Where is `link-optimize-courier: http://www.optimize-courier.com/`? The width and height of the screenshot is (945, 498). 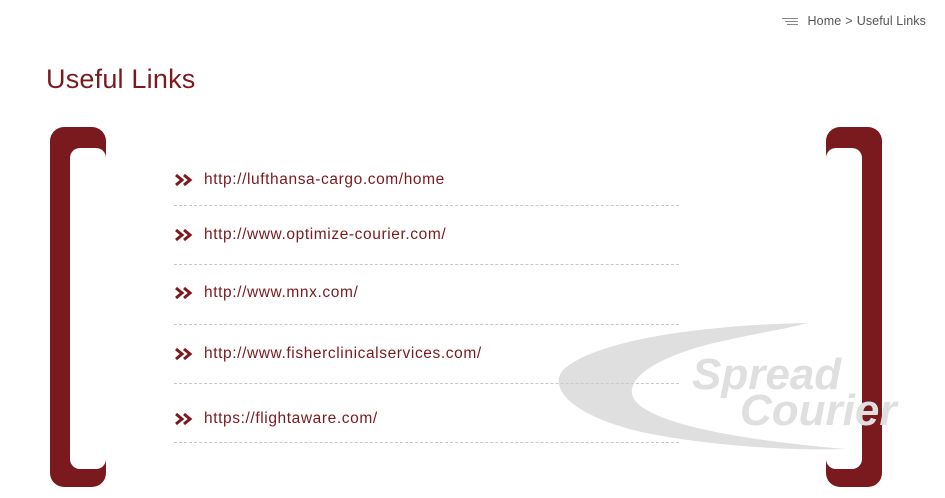 link-optimize-courier: http://www.optimize-courier.com/ is located at coordinates (325, 235).